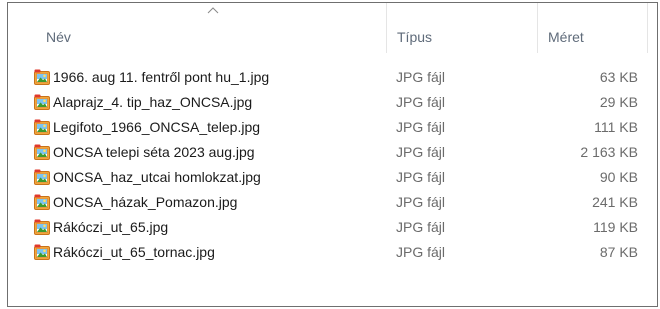  Describe the element at coordinates (618, 252) in the screenshot. I see `file-size: 87 KB` at that location.